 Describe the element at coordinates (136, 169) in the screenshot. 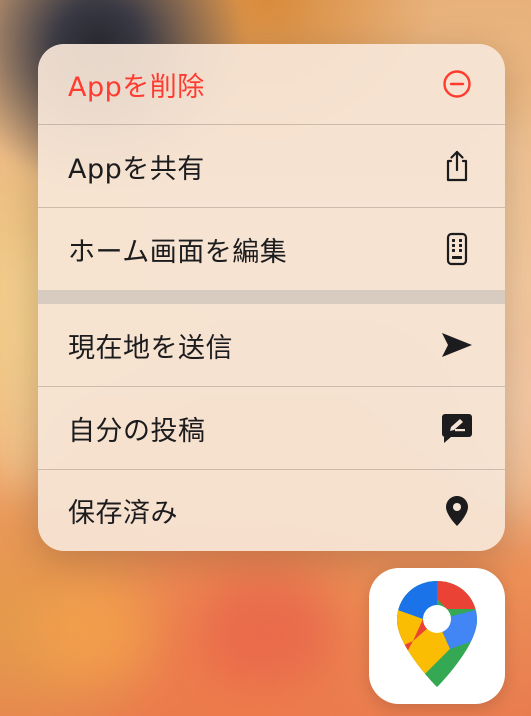

I see `menu-item-label: Appを共有` at that location.